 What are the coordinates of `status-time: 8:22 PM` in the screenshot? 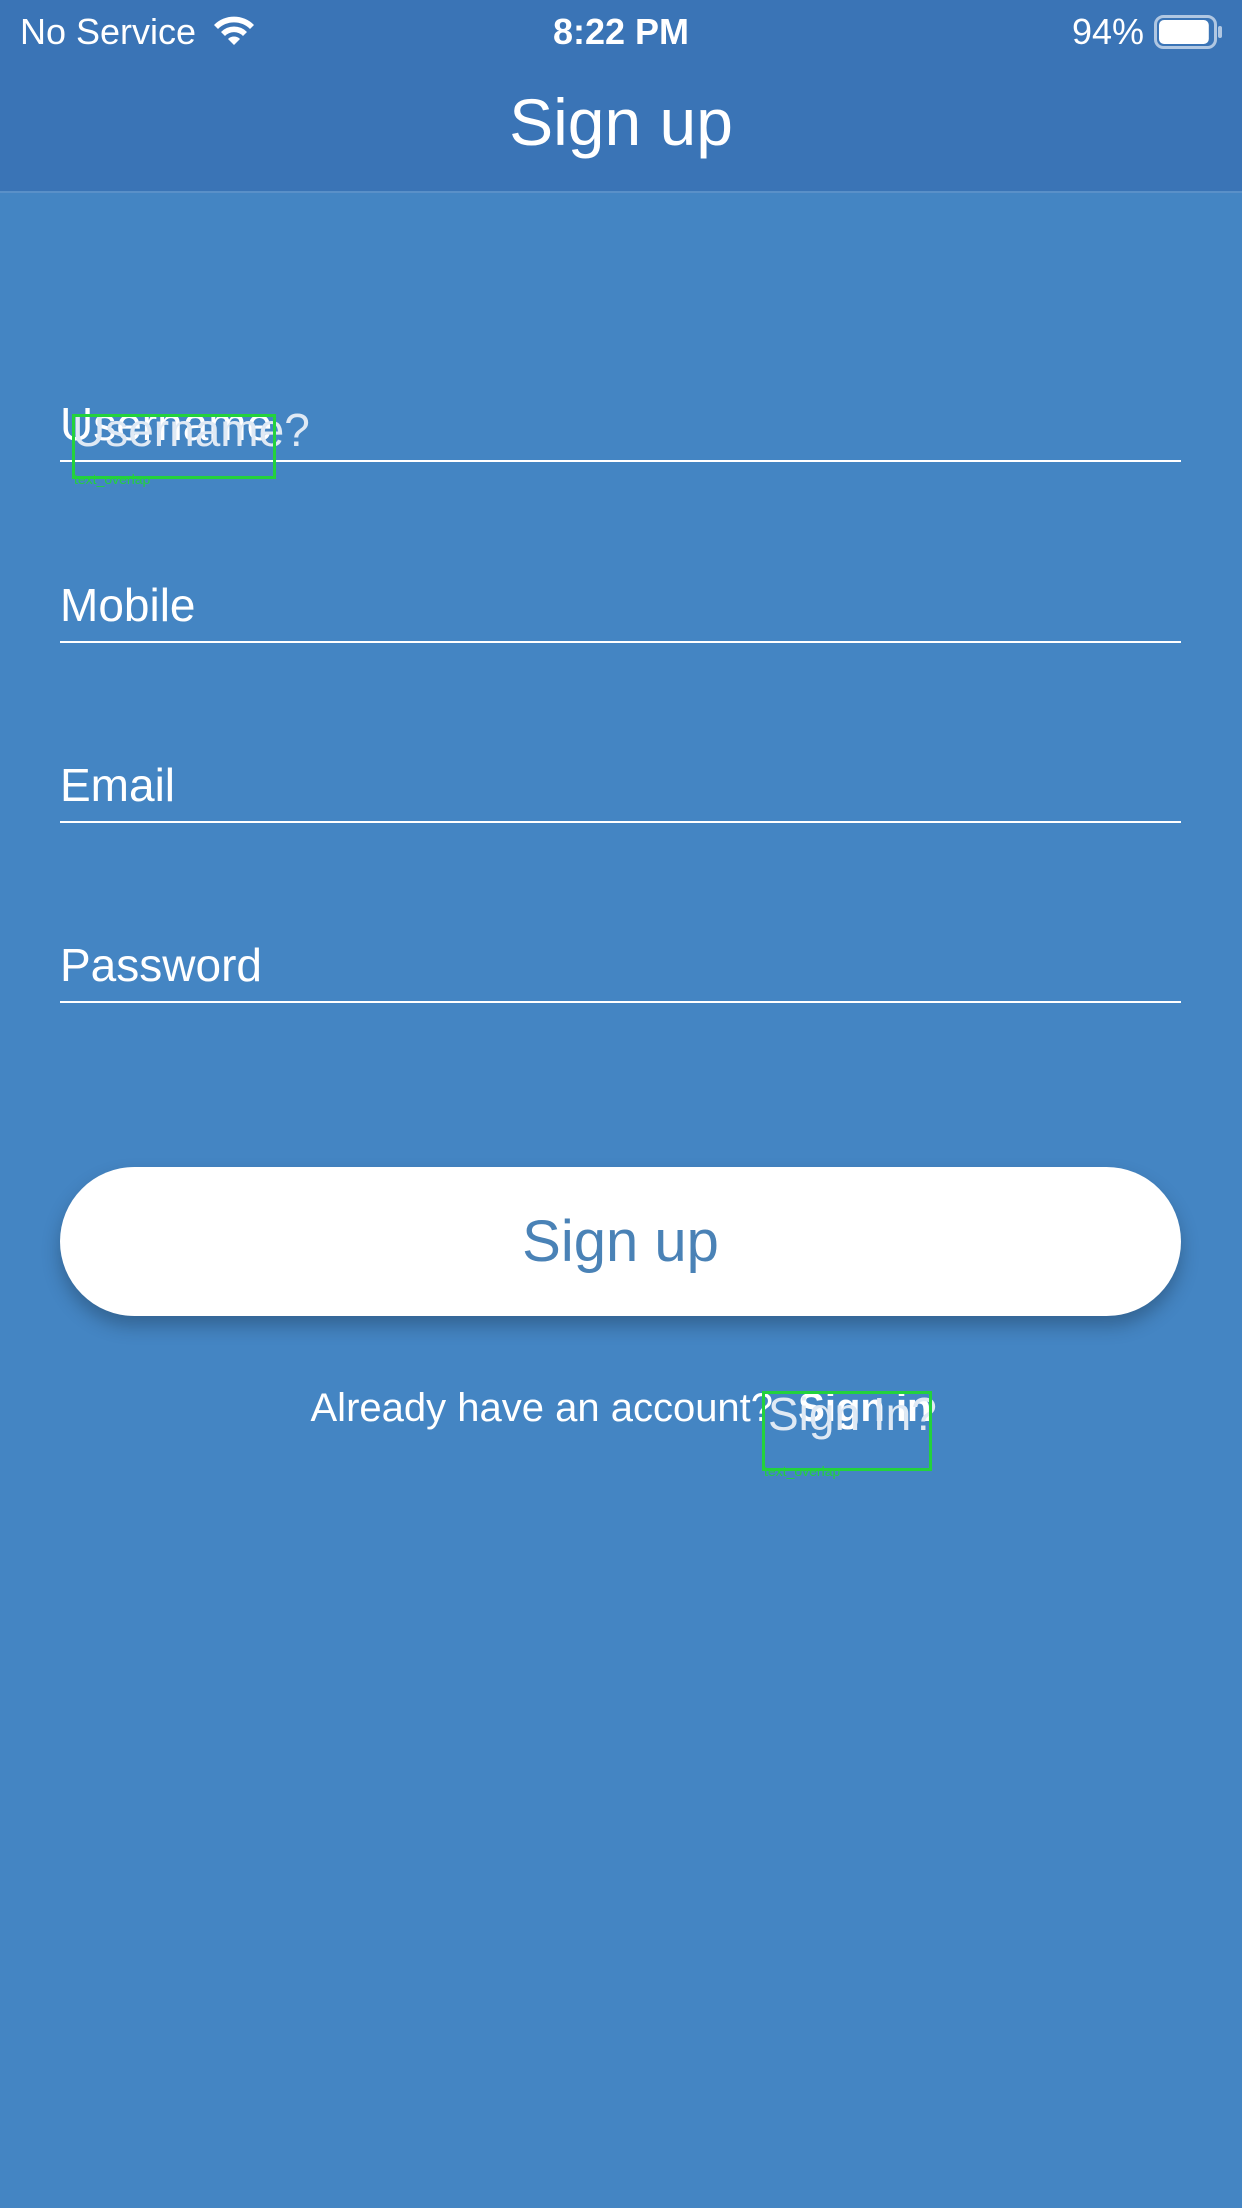 It's located at (621, 31).